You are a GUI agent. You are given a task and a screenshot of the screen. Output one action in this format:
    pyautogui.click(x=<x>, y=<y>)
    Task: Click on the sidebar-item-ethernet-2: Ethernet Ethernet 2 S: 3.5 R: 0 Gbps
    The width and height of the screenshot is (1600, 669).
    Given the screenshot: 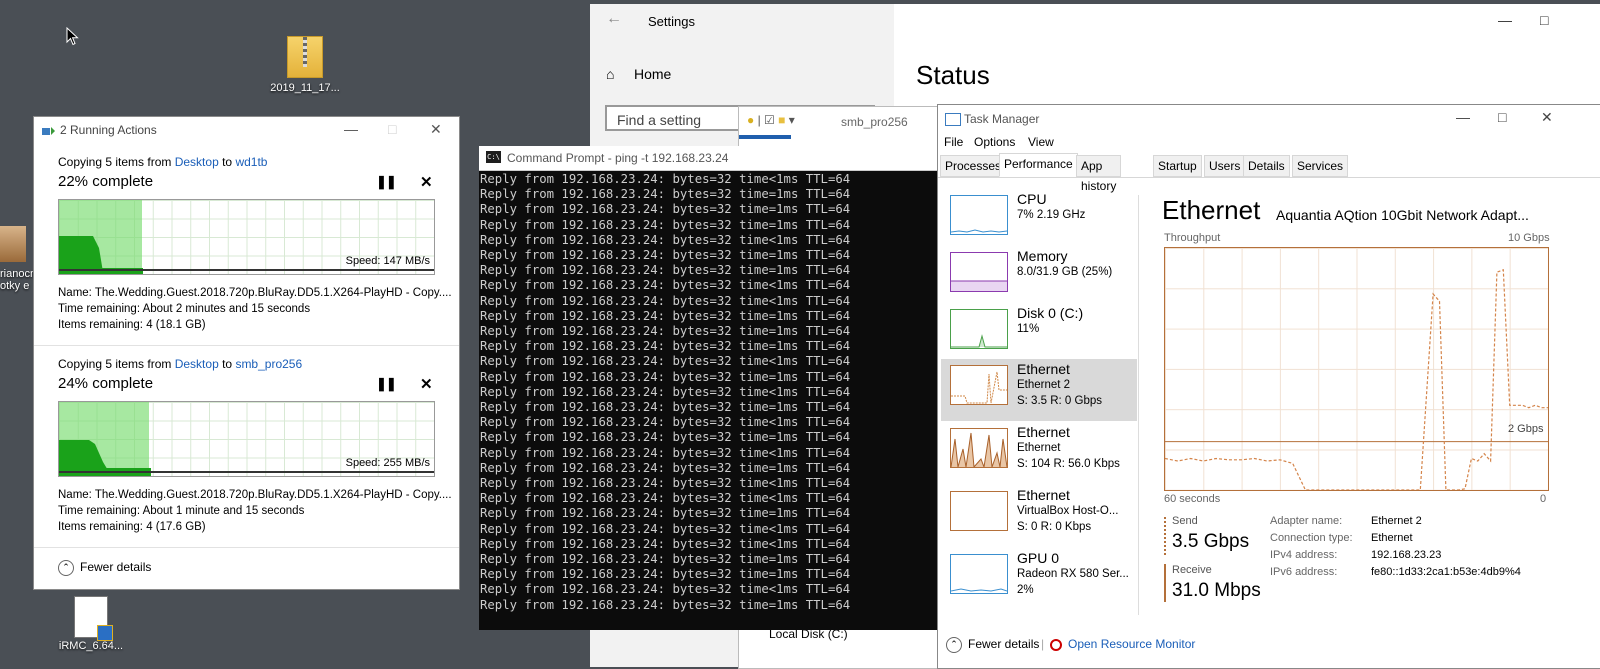 What is the action you would take?
    pyautogui.click(x=1039, y=390)
    